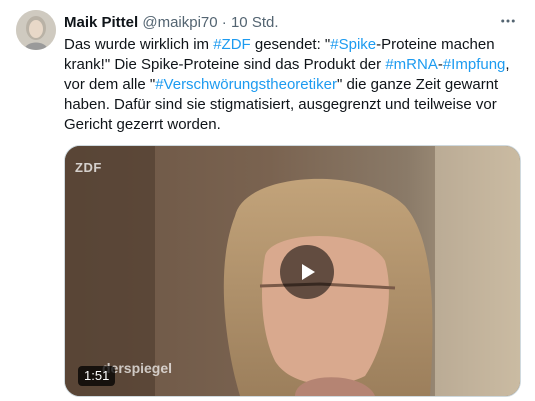 The height and width of the screenshot is (401, 535). What do you see at coordinates (353, 44) in the screenshot?
I see `hashtag-link: #Spike` at bounding box center [353, 44].